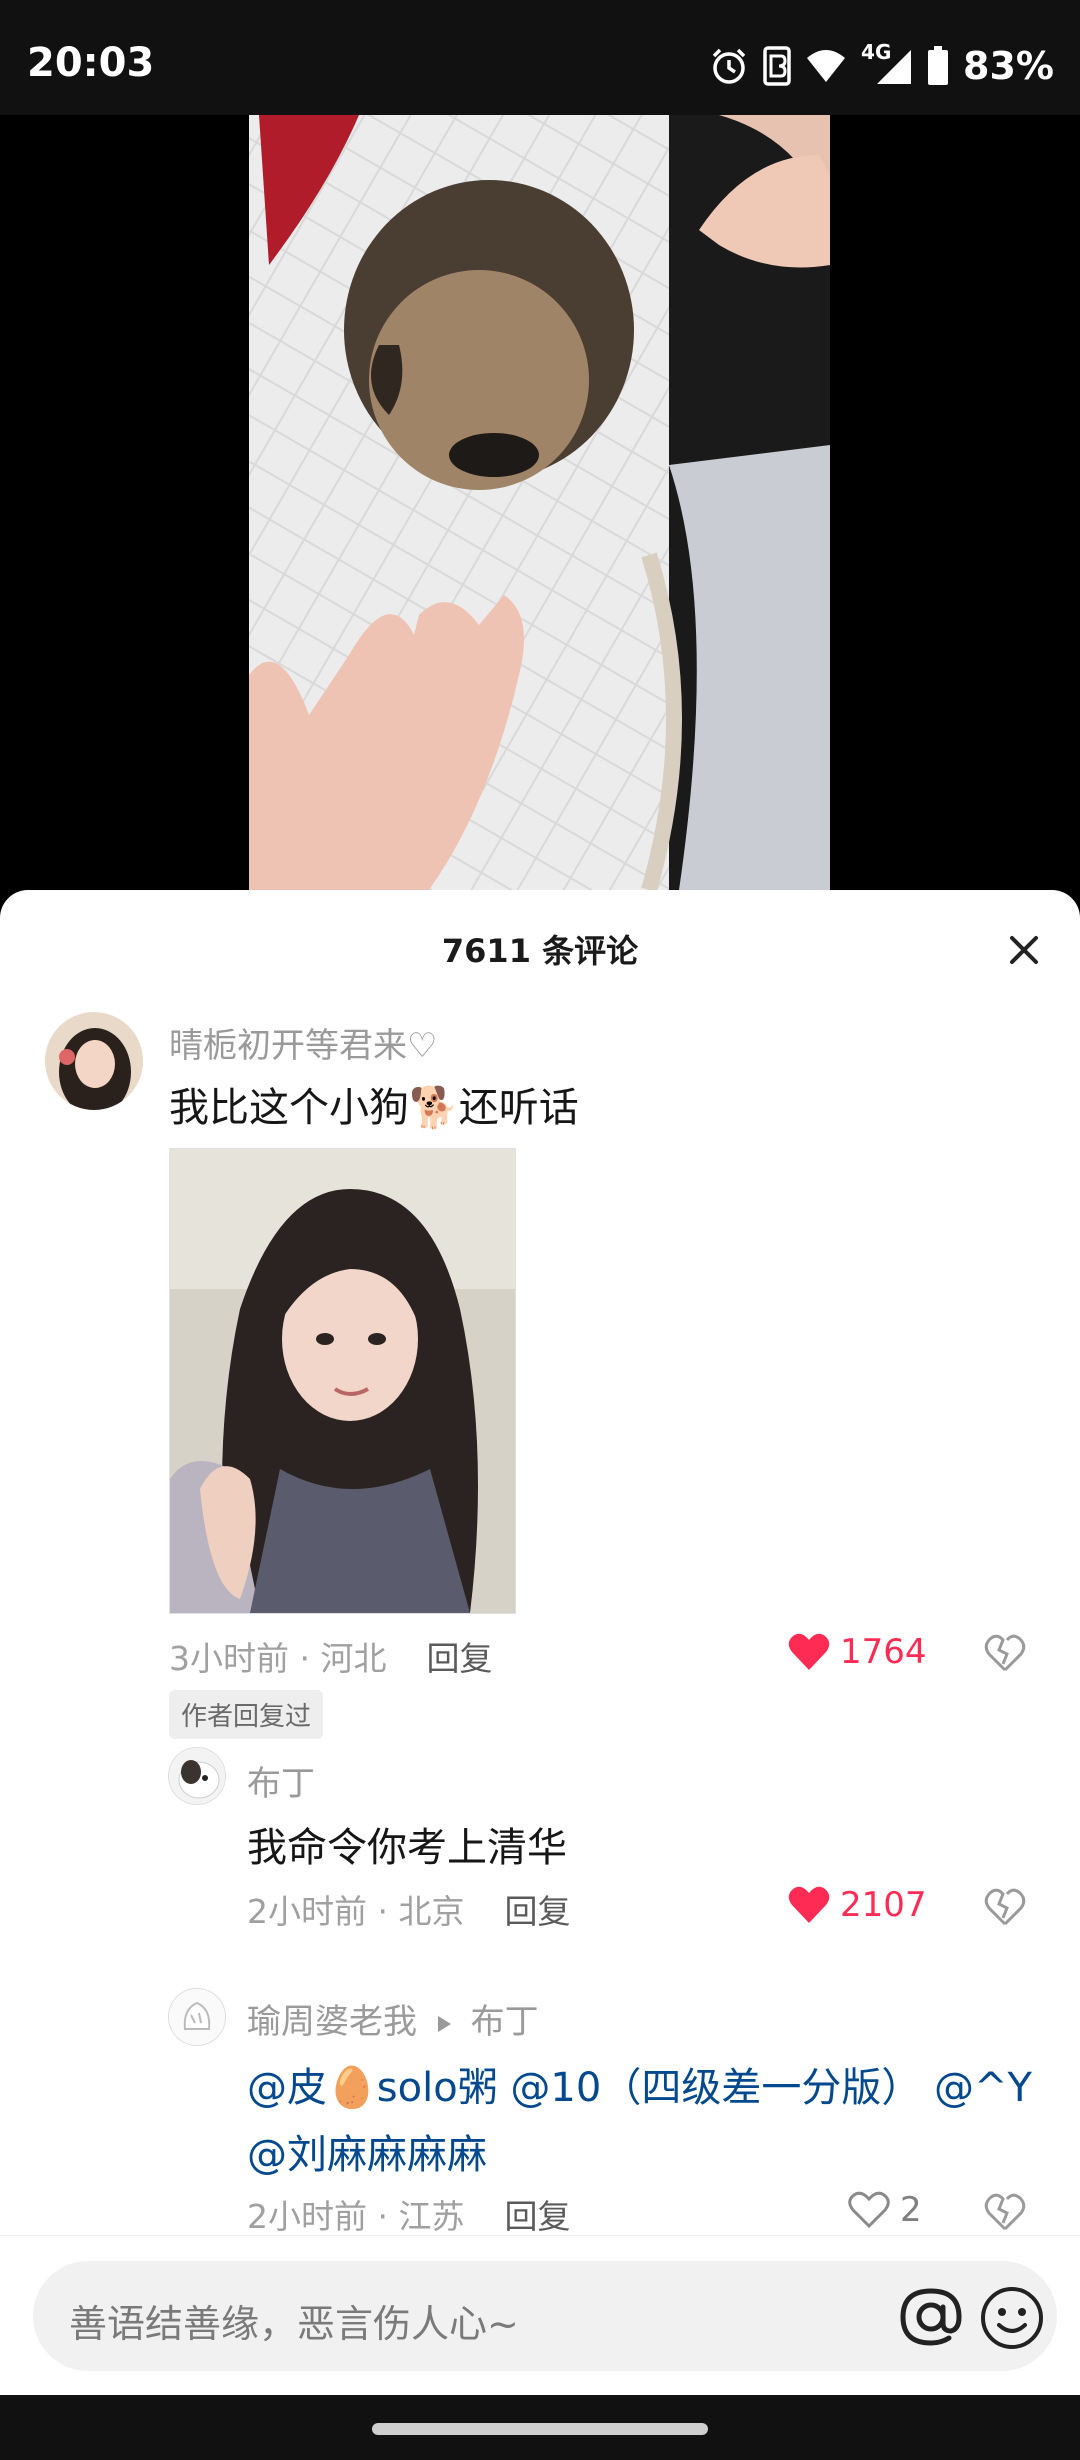 Image resolution: width=1080 pixels, height=2460 pixels. Describe the element at coordinates (911, 2210) in the screenshot. I see `like-count: 2` at that location.